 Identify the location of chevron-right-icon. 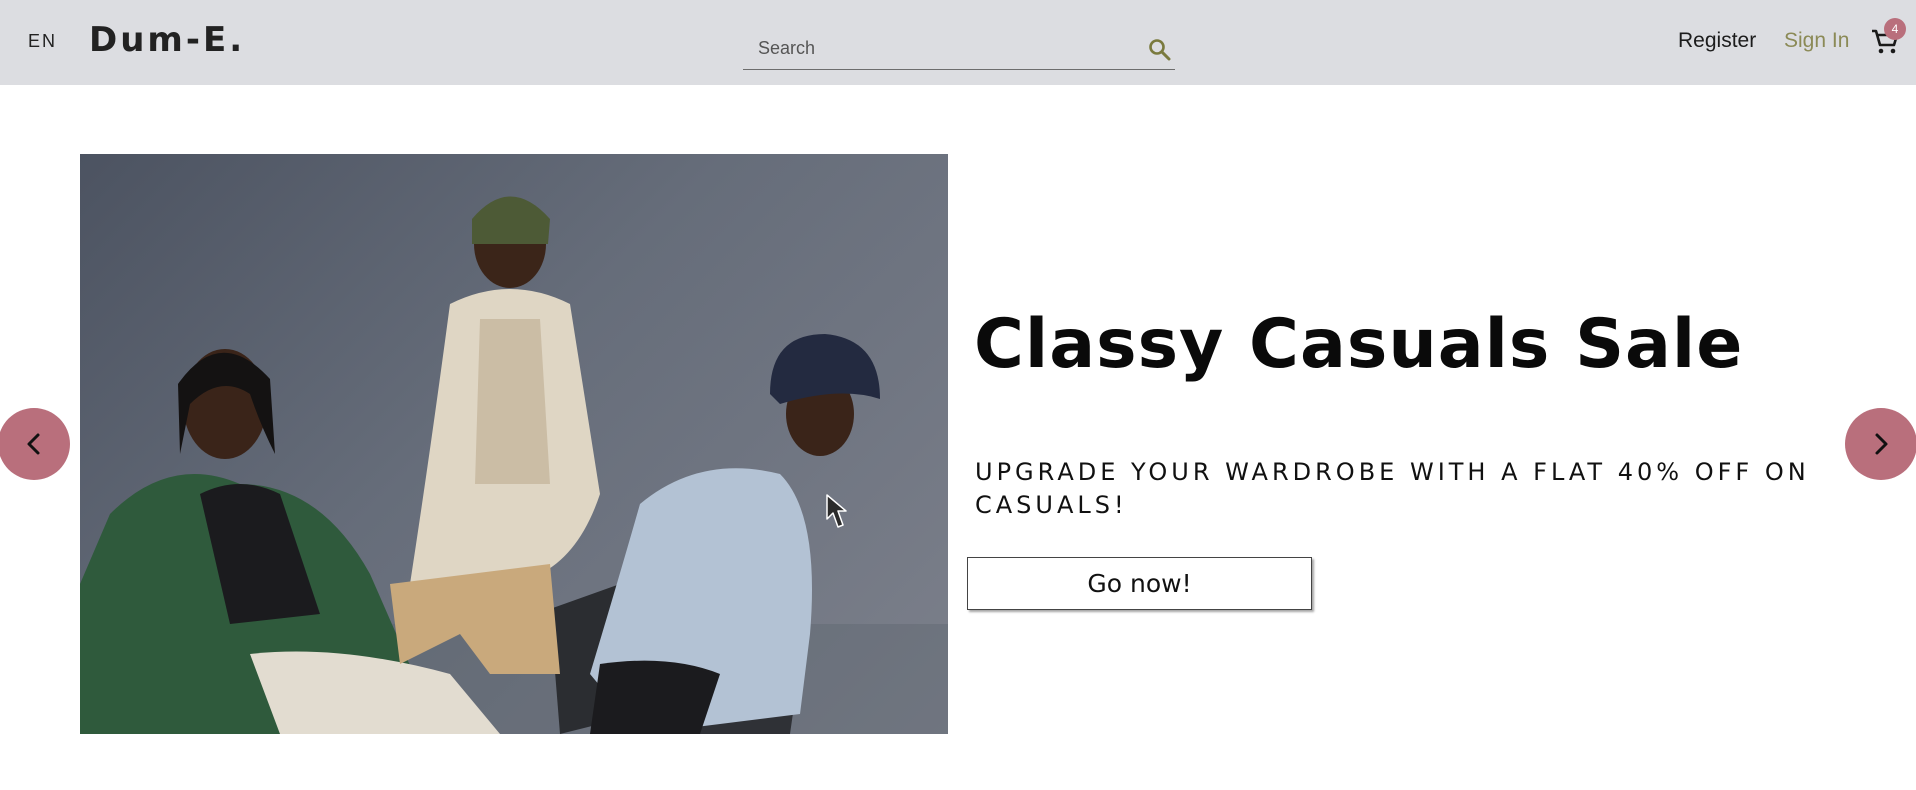
(1881, 444).